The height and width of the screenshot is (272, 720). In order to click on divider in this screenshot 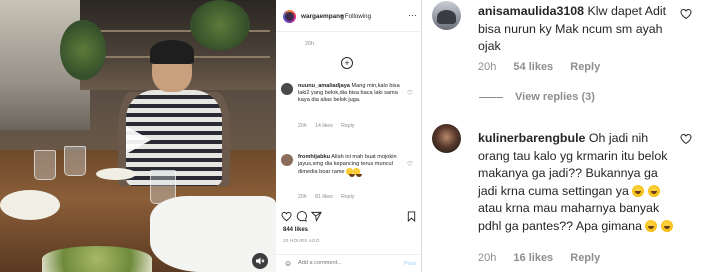, I will do `click(491, 97)`.